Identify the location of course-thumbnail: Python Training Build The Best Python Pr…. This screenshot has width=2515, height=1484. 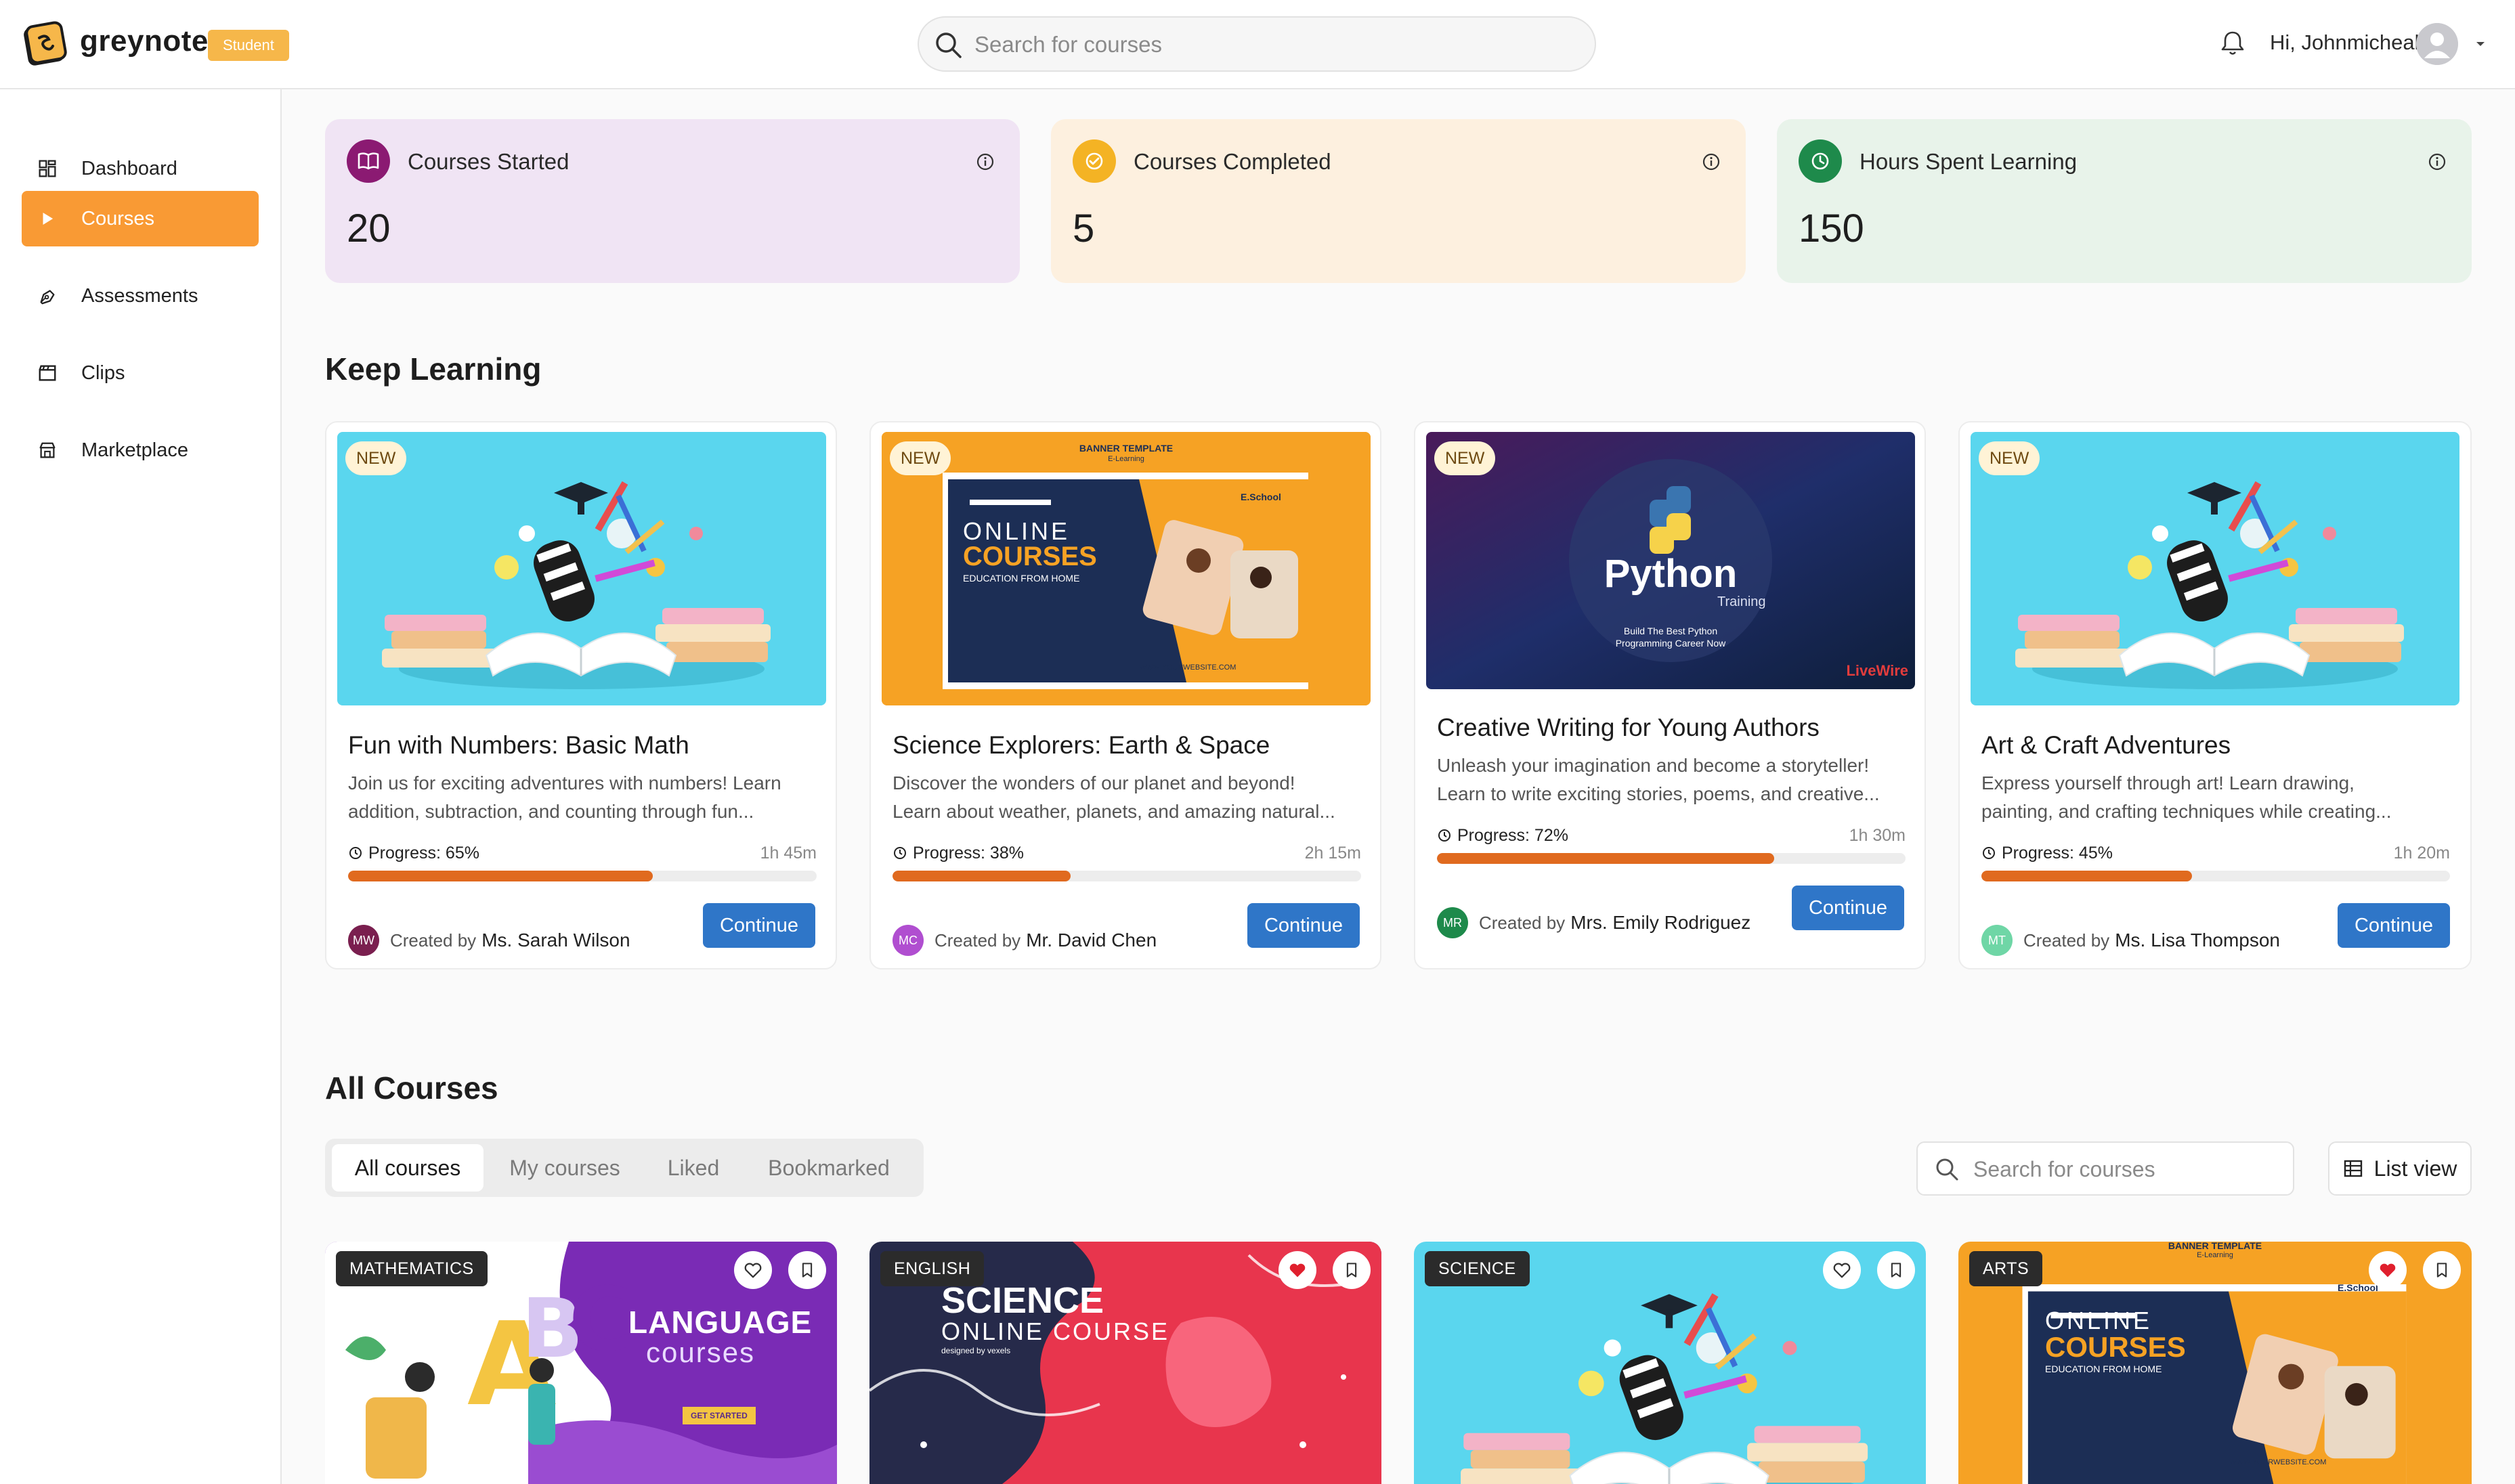
(1671, 560).